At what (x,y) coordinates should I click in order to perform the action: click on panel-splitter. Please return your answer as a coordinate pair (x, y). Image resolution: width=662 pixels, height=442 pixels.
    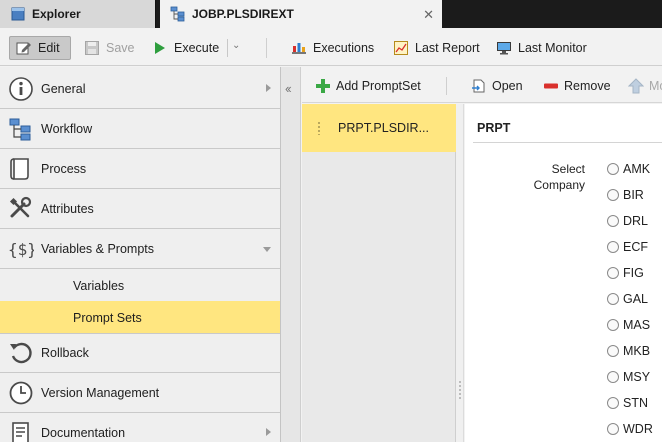
    Looking at the image, I should click on (460, 273).